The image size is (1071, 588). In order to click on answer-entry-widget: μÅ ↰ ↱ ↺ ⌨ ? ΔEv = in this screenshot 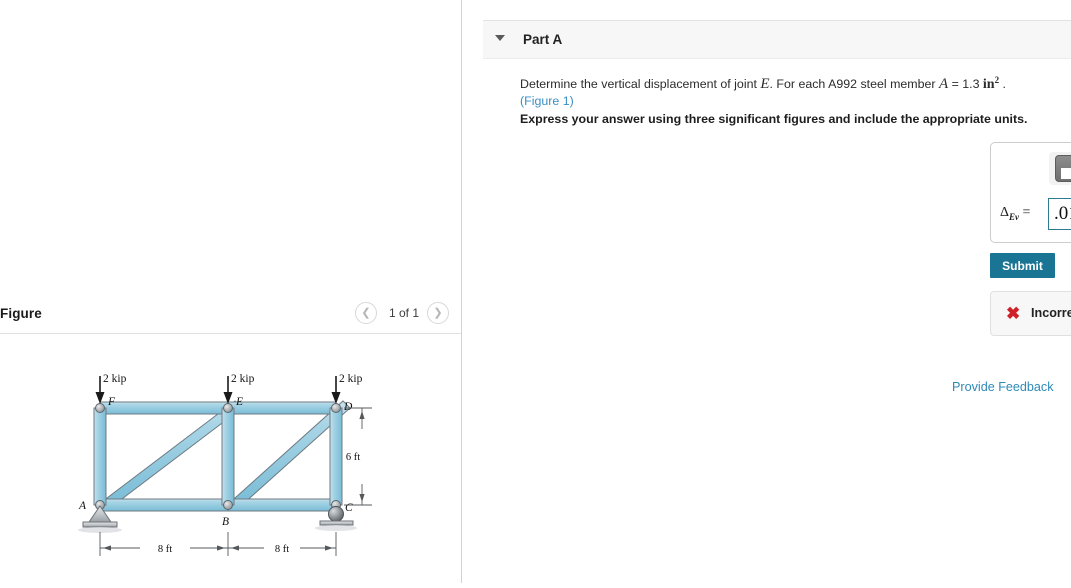, I will do `click(1030, 192)`.